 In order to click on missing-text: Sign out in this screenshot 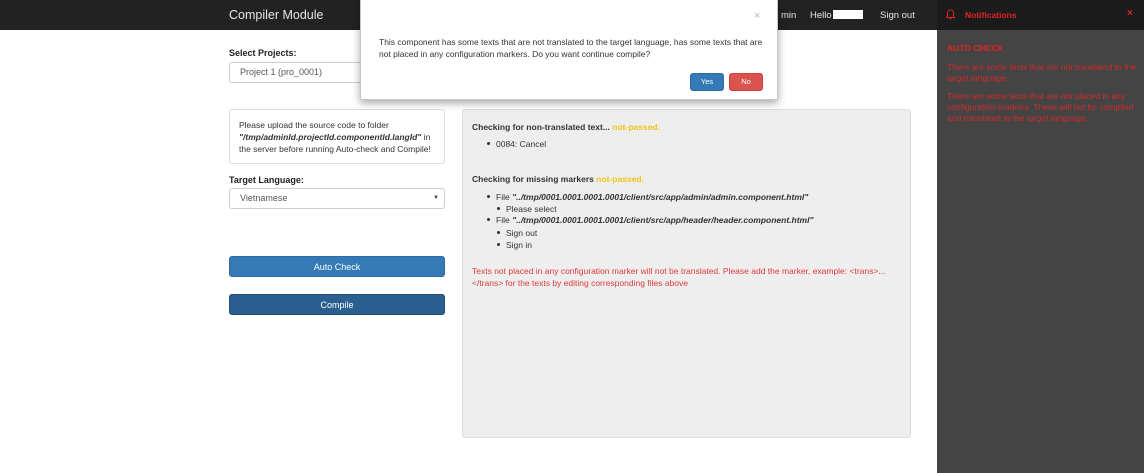, I will do `click(522, 233)`.